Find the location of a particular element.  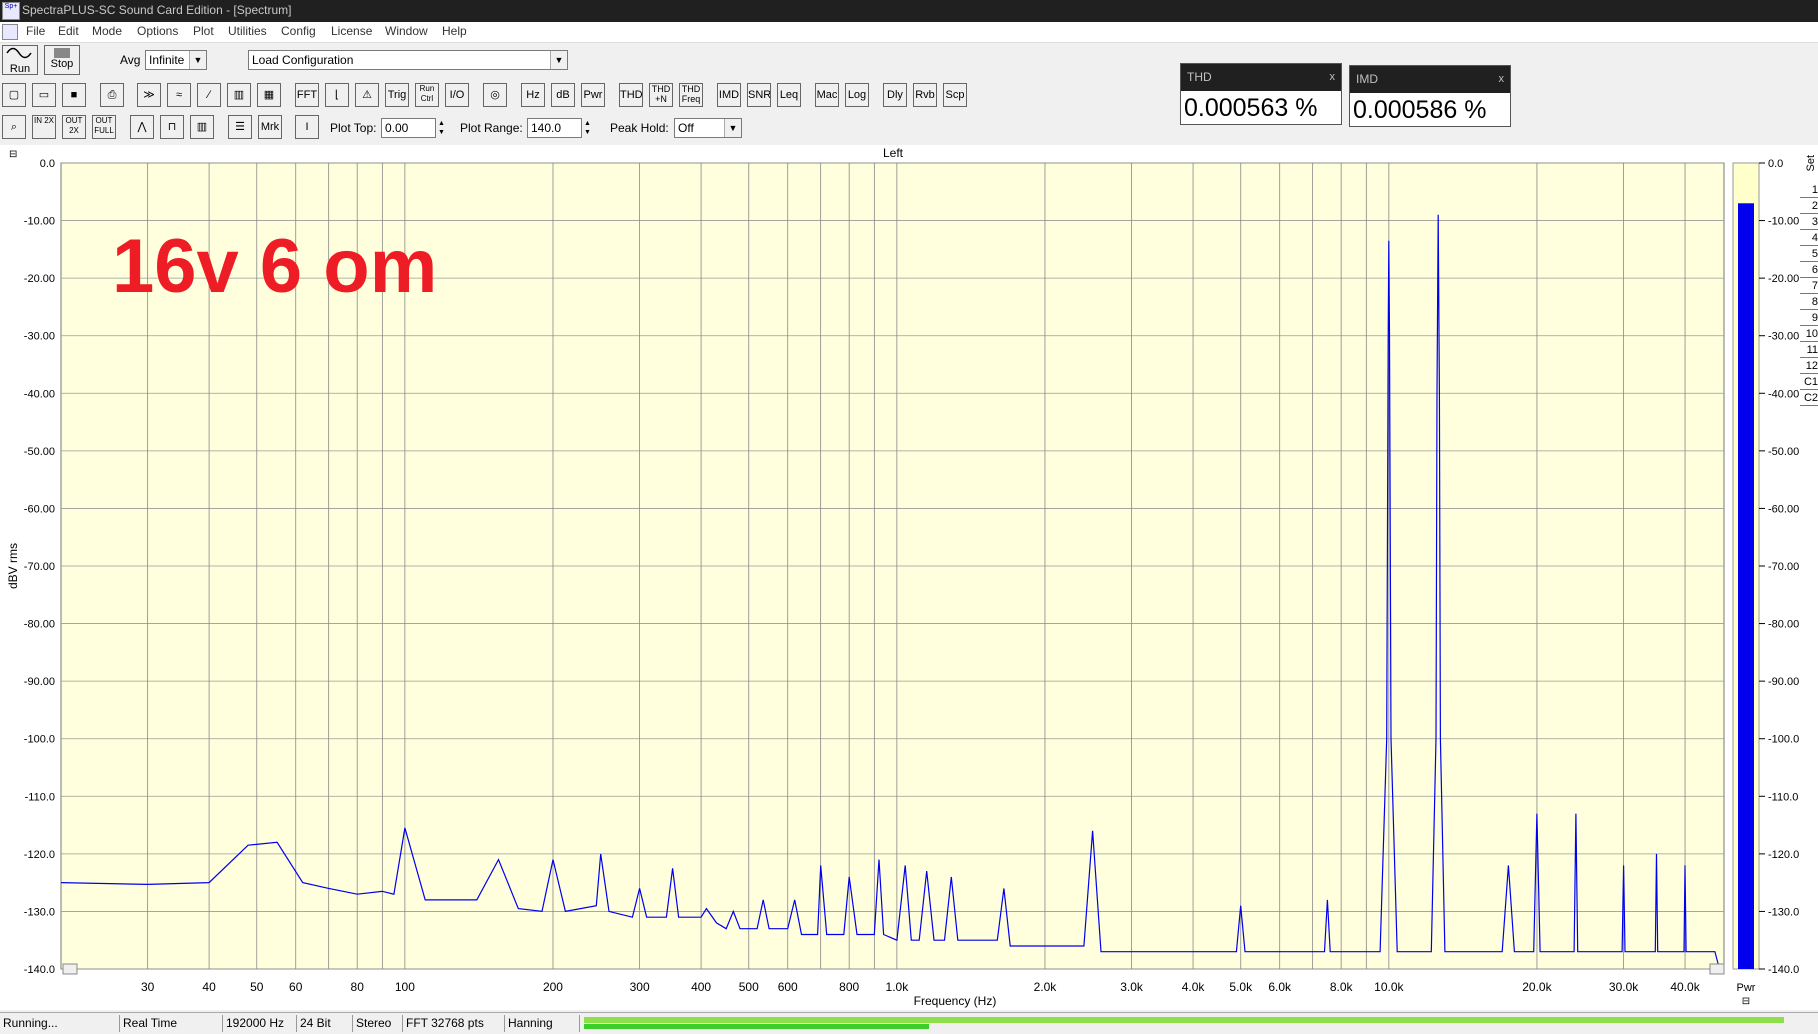

new-file-icon: ▢ is located at coordinates (14, 95).